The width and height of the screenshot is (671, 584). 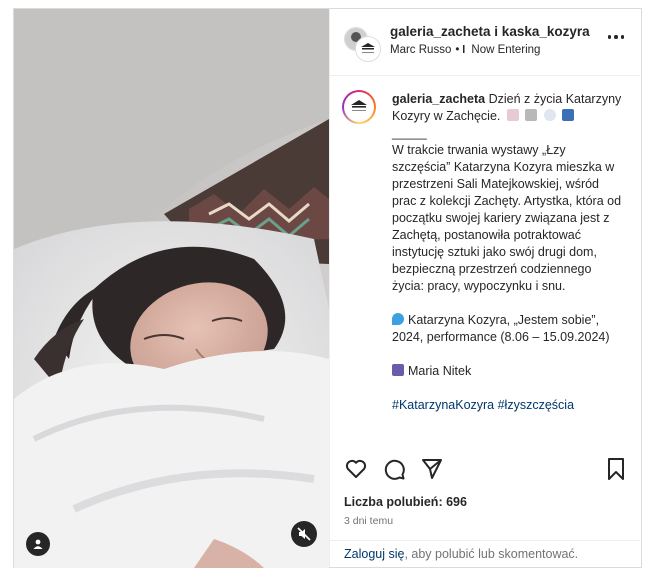 I want to click on more-options-button, so click(x=615, y=37).